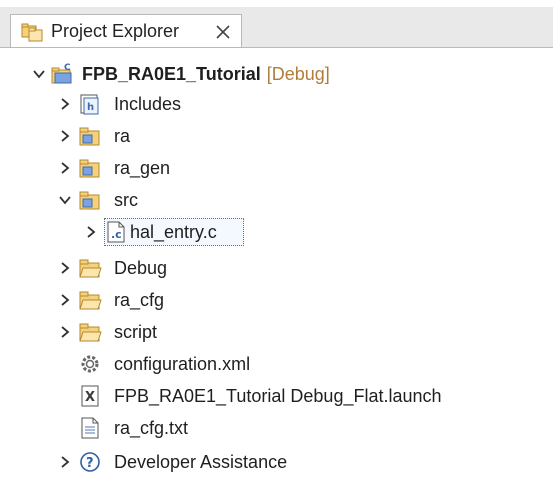 The image size is (553, 502). I want to click on tree-item-launch-config: X FPB_RA0E1_Tutorial Debug_Flat.launch, so click(276, 396).